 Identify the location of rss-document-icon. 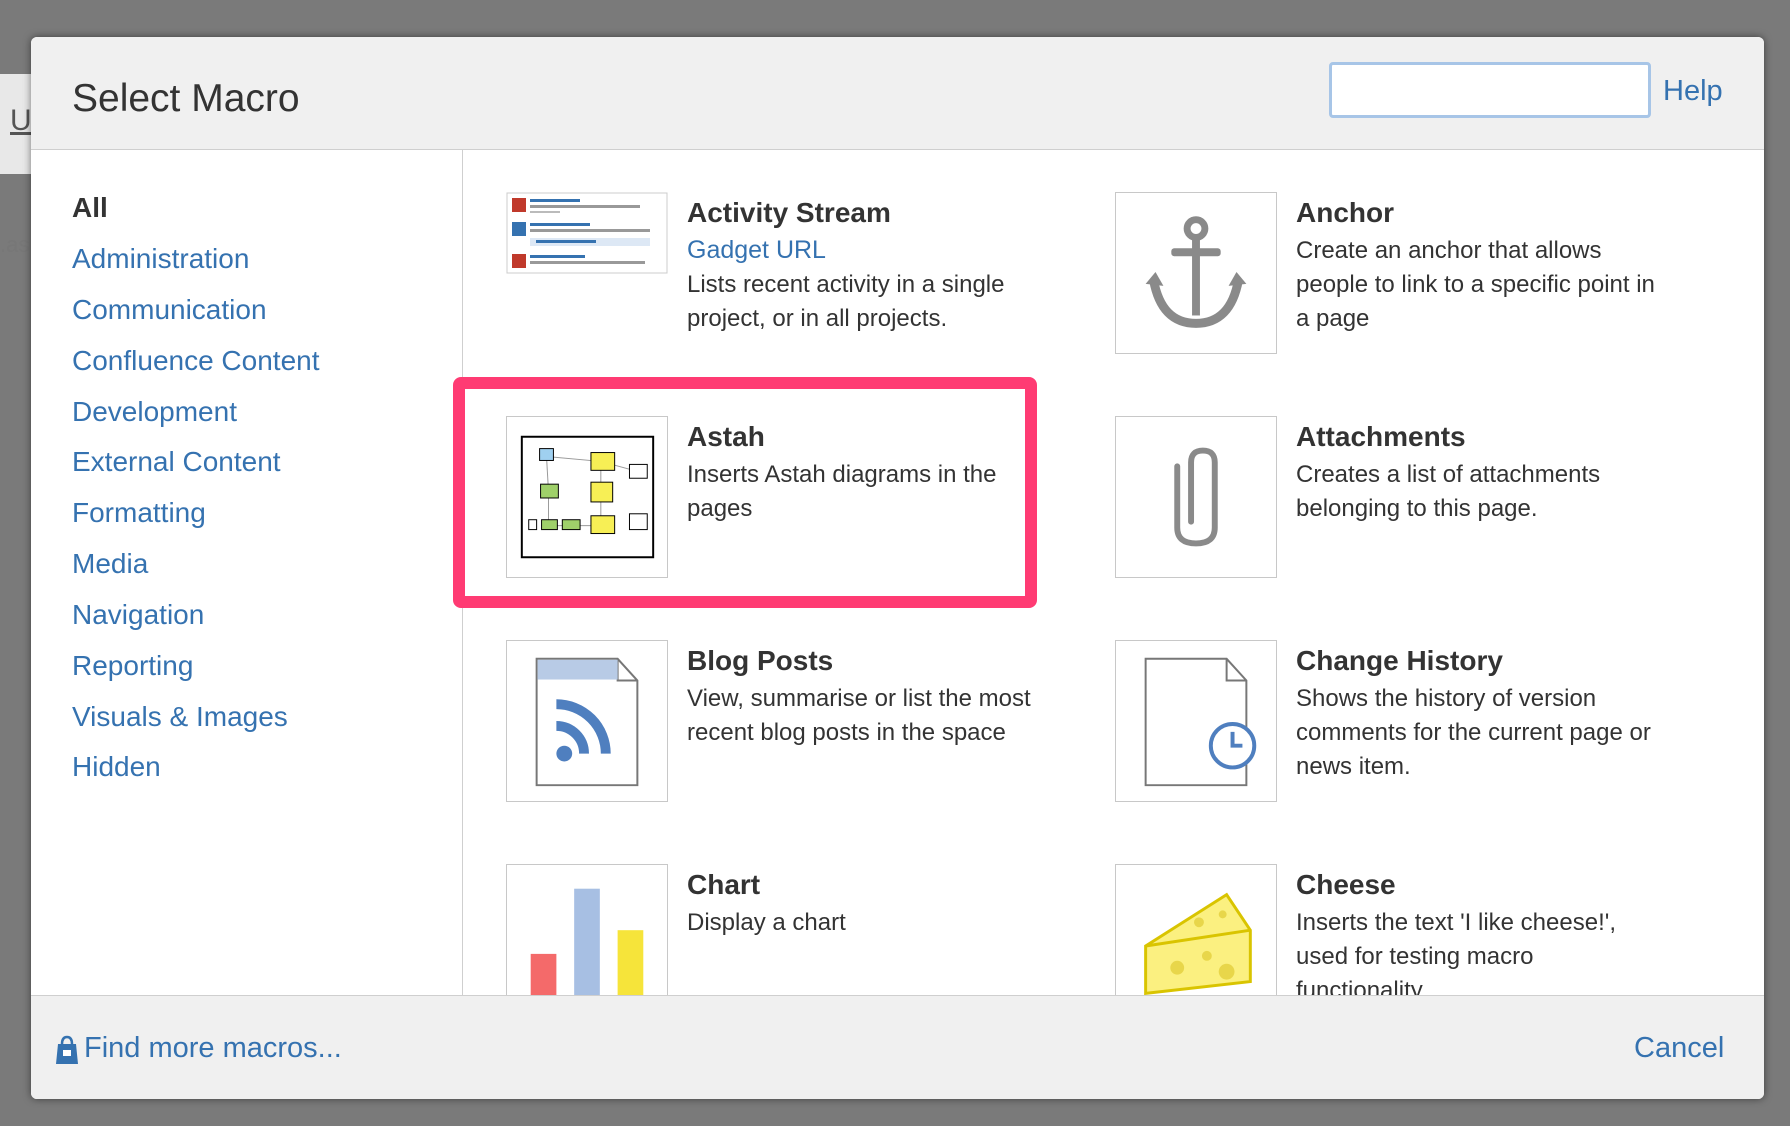
(587, 721).